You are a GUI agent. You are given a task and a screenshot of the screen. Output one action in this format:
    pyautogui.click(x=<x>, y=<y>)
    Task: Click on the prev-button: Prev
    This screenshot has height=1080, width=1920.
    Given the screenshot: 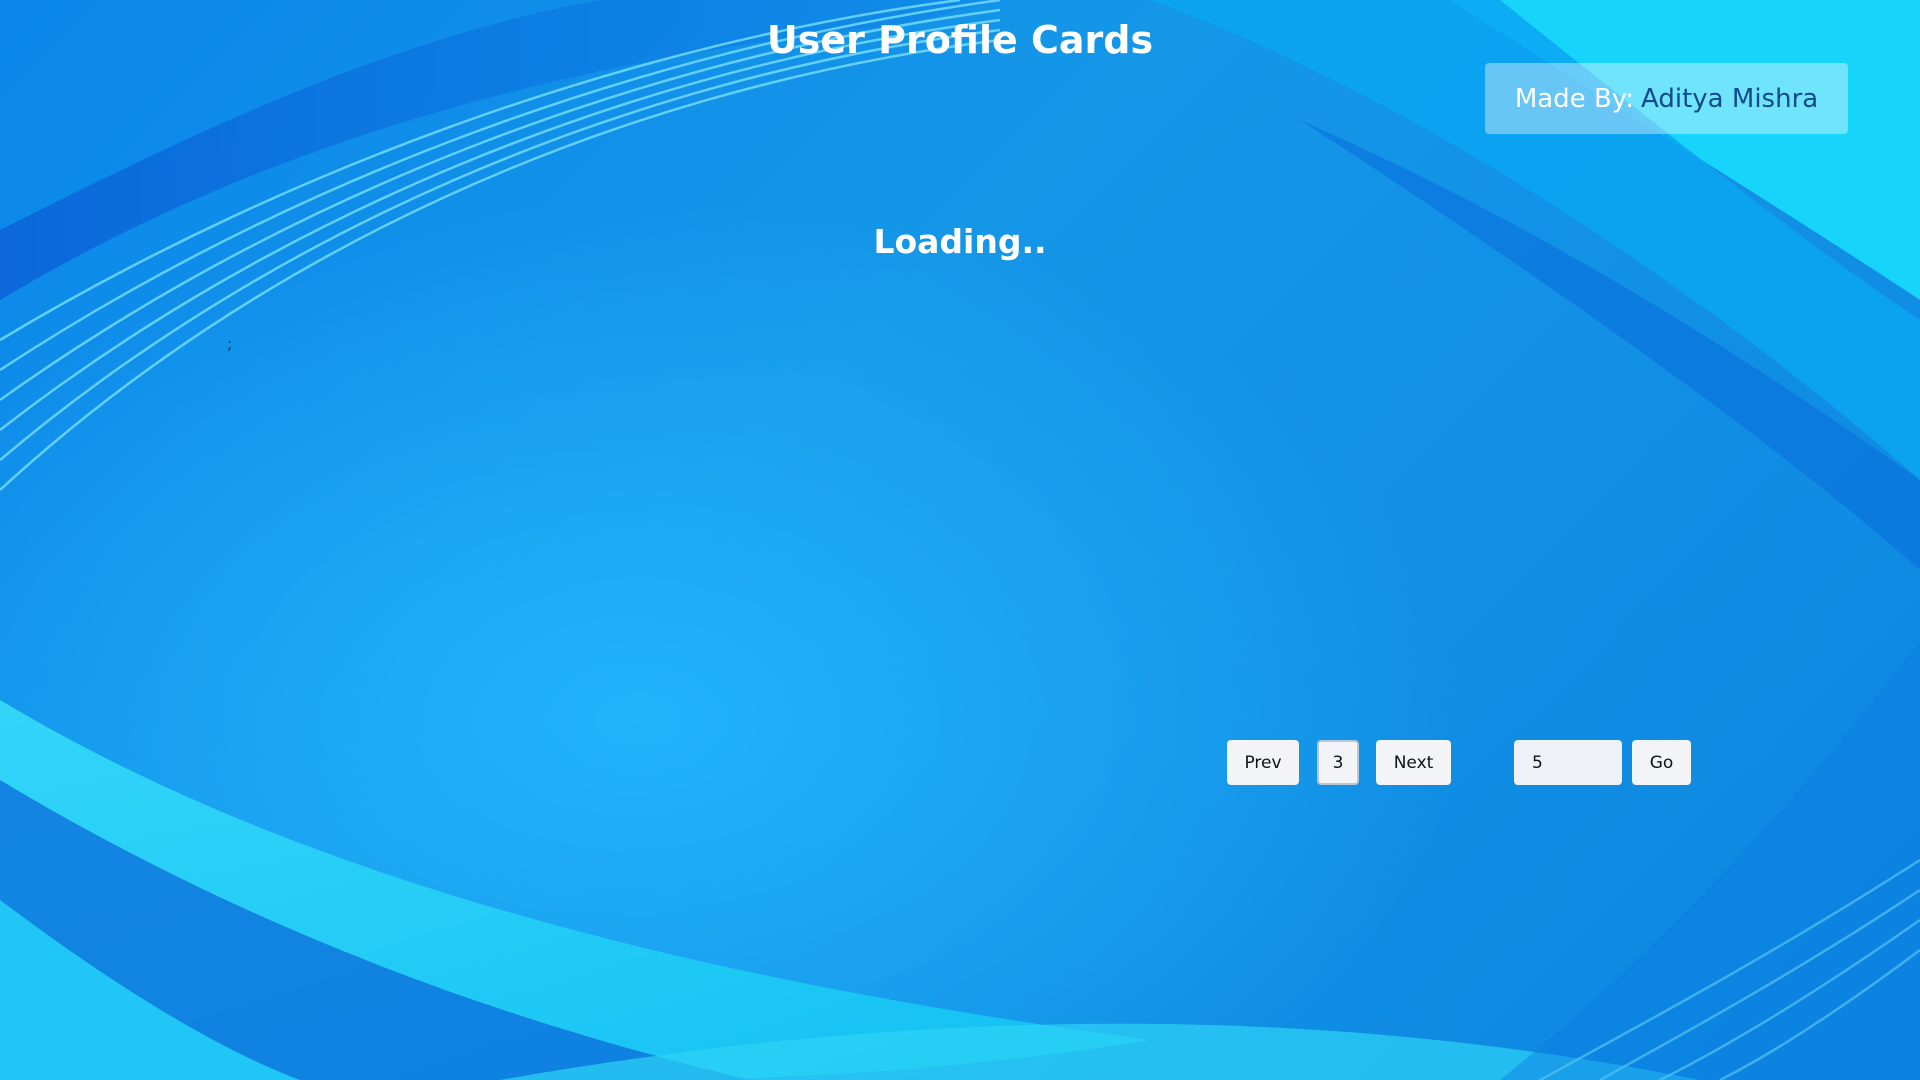 What is the action you would take?
    pyautogui.click(x=1263, y=762)
    